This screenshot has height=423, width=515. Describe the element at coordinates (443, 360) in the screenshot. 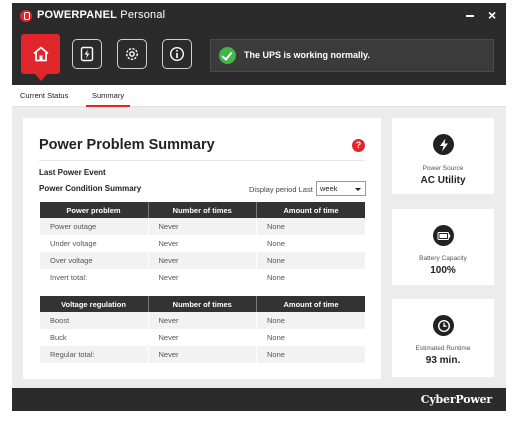

I see `estimated-runtime-value: 93 min.` at that location.